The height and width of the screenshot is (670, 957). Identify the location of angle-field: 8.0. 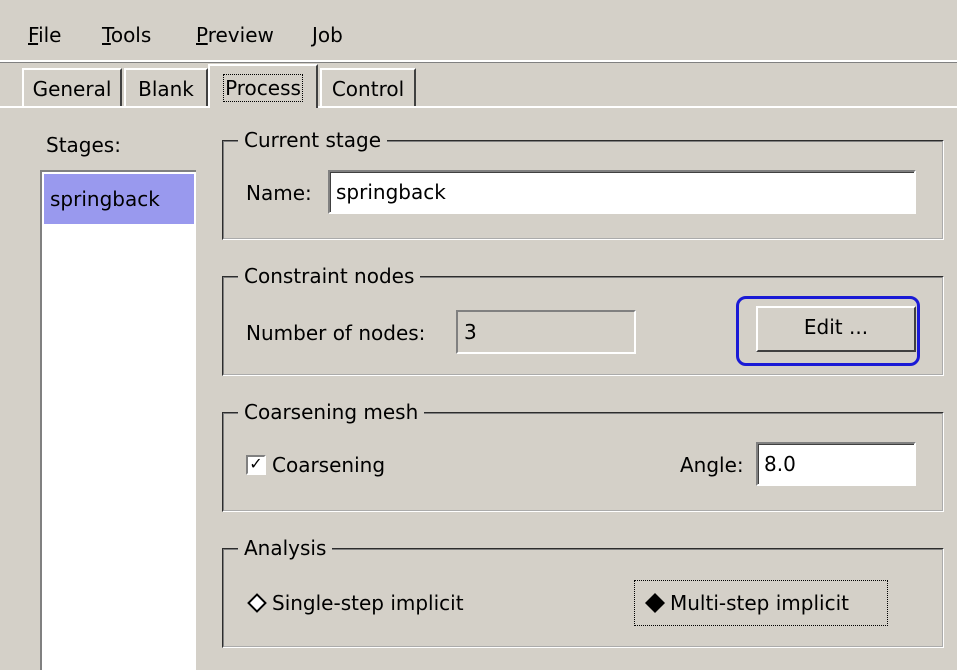
(836, 464).